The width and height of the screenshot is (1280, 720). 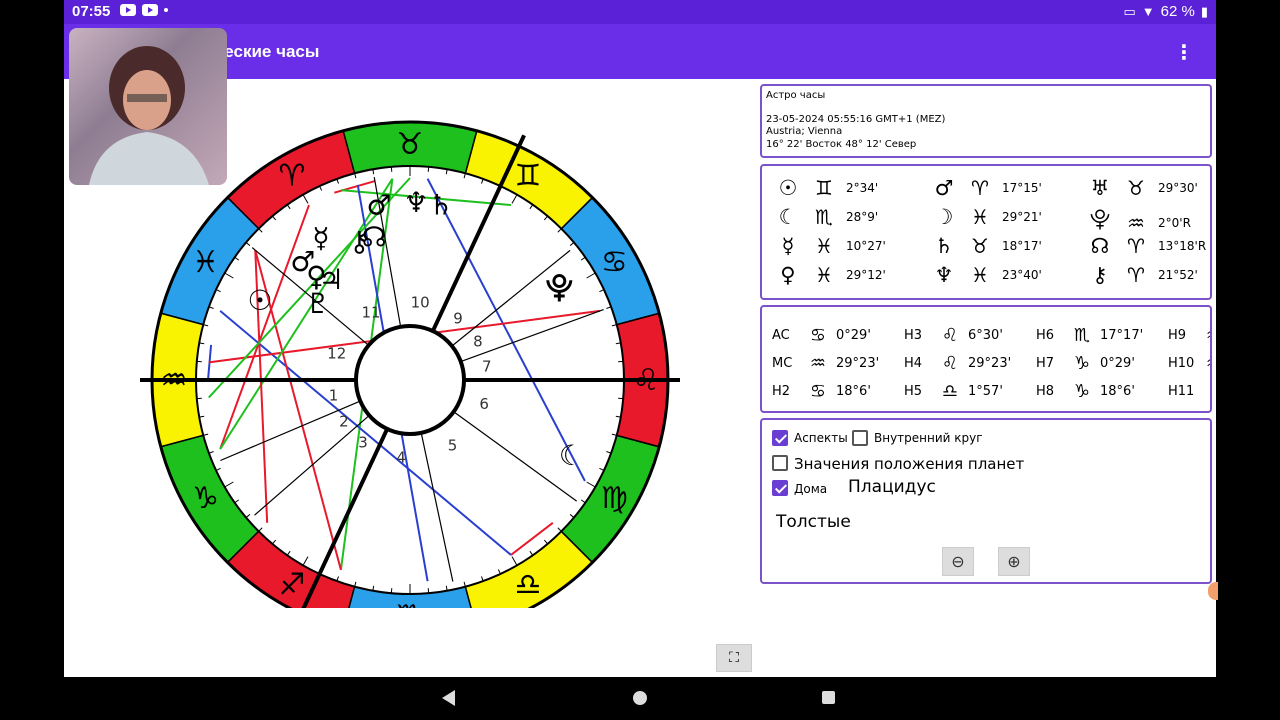 I want to click on house-row: H7 ♑ 0°29', so click(x=1085, y=363).